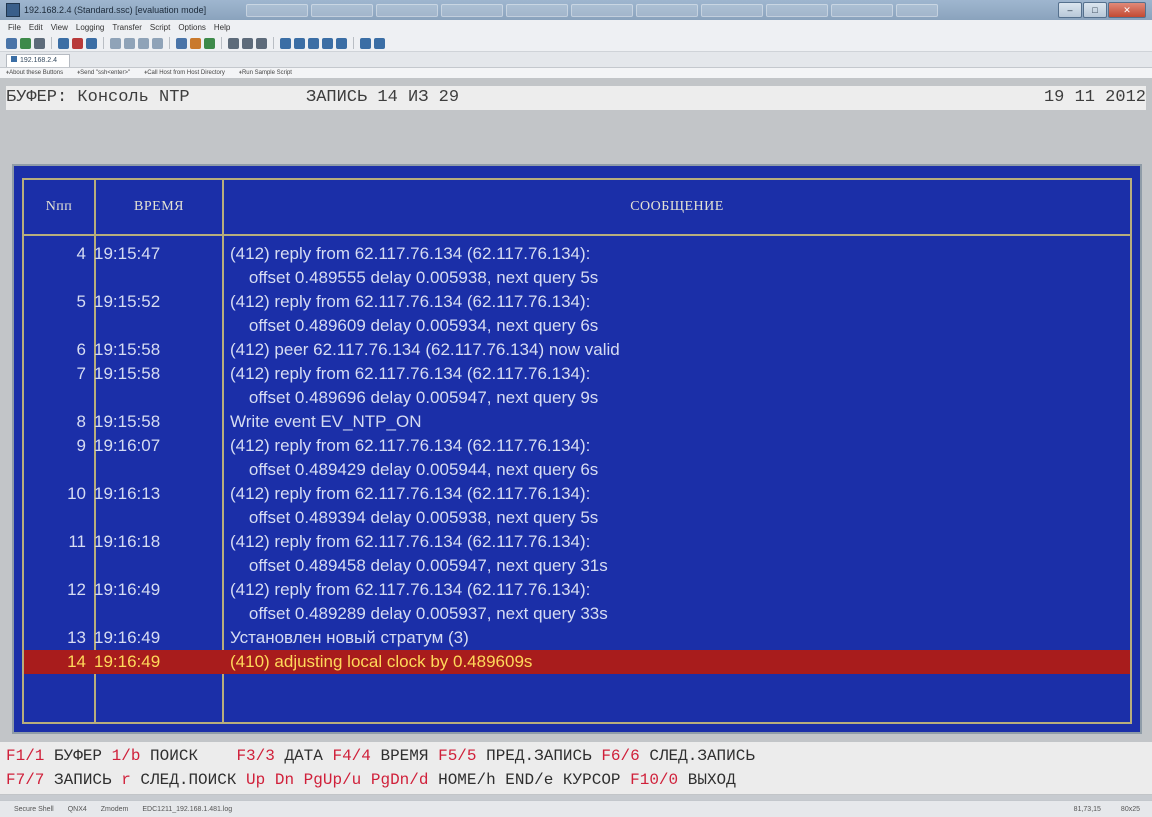 This screenshot has width=1152, height=817. I want to click on session-tab-label: 192.168.2.4, so click(38, 60).